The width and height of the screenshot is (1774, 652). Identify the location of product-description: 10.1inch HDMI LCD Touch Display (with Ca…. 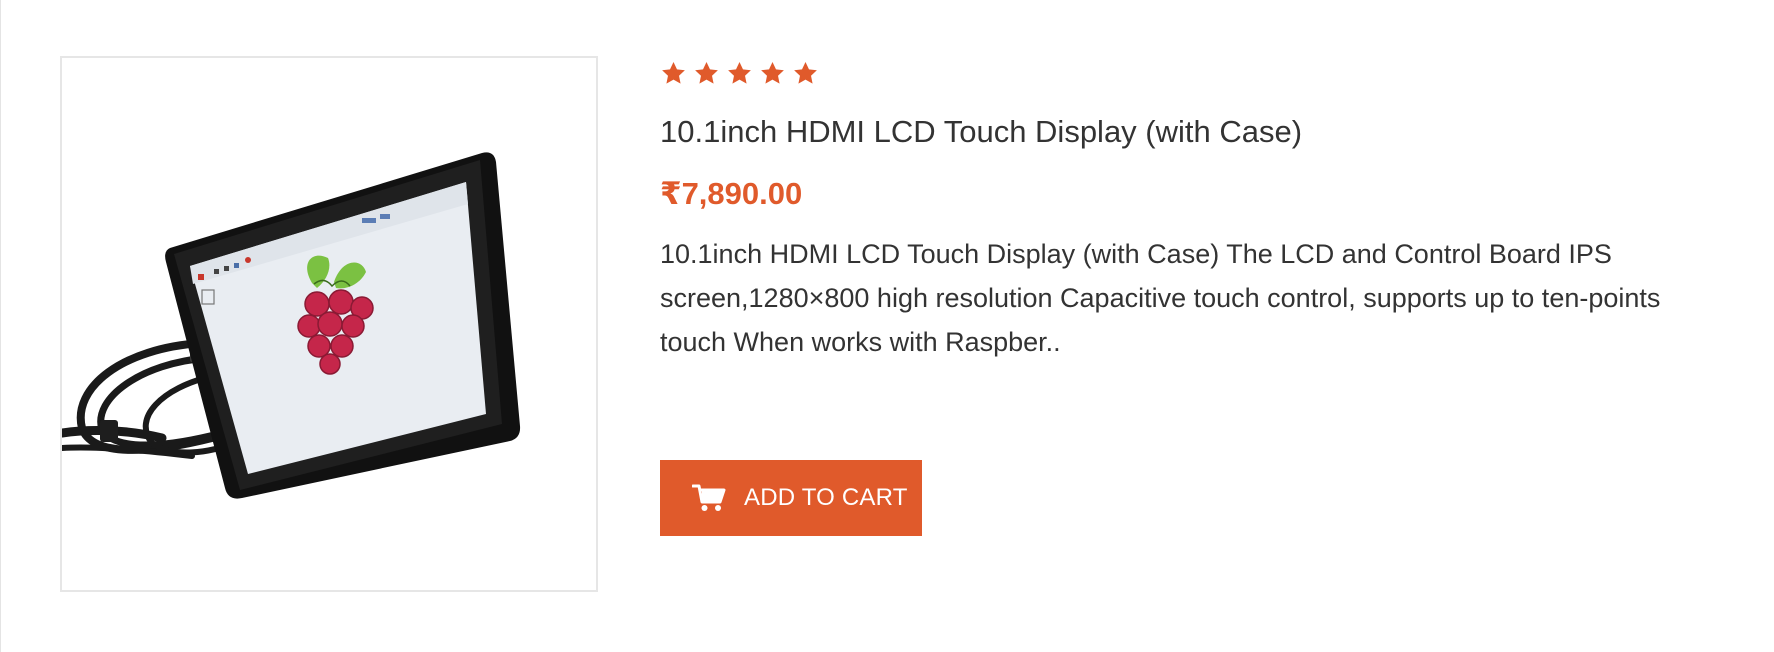
(1160, 298).